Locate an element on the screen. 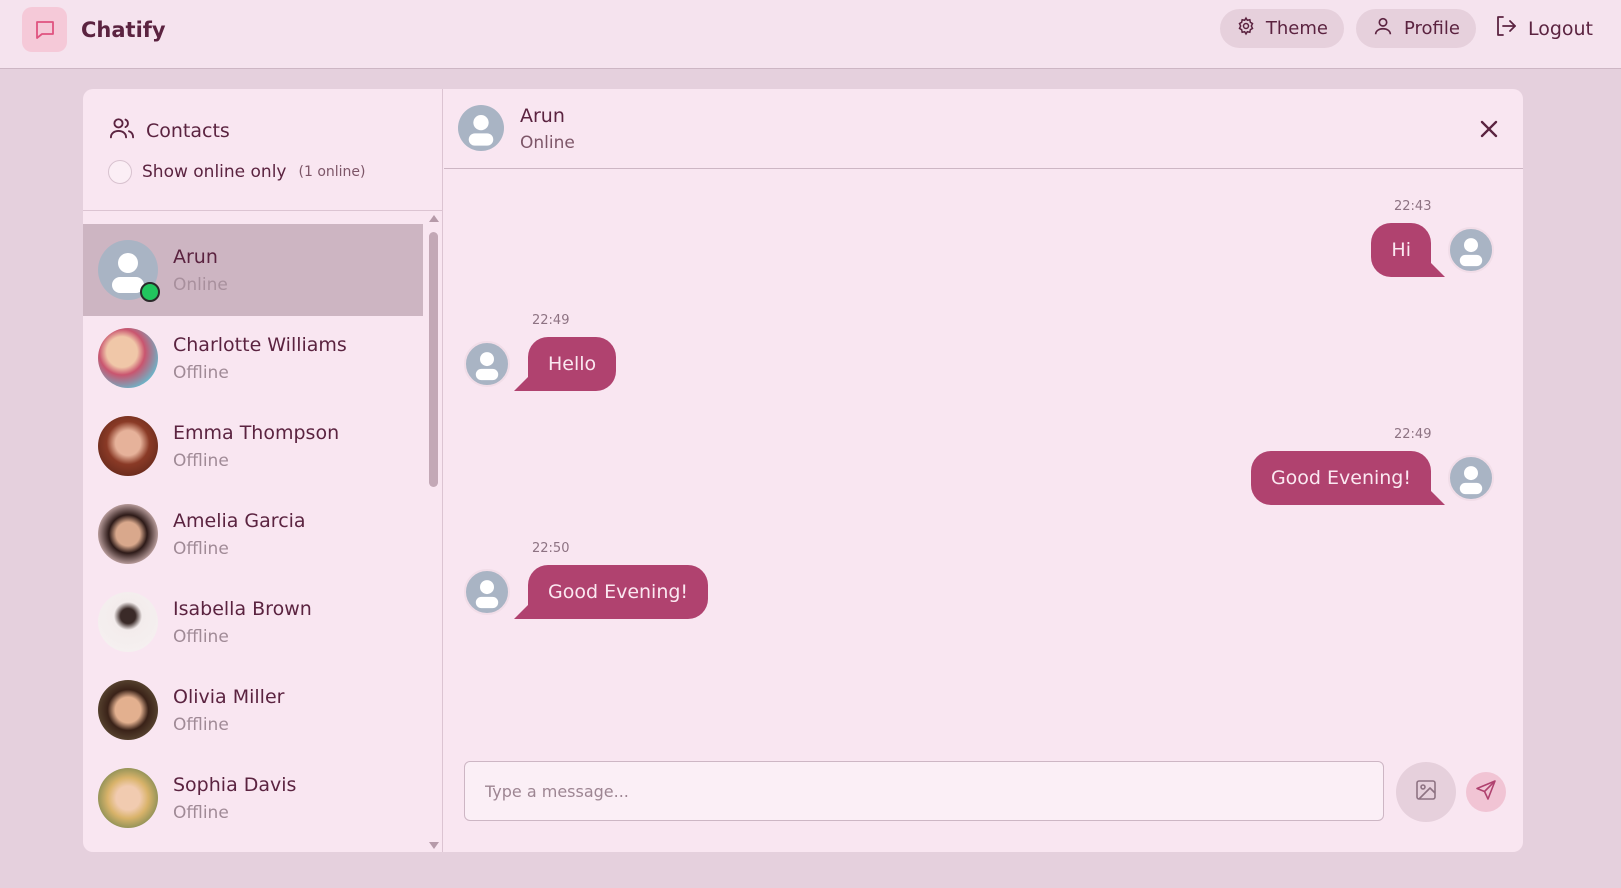 The image size is (1621, 888). nav-actions: Theme Profile Logout is located at coordinates (1409, 28).